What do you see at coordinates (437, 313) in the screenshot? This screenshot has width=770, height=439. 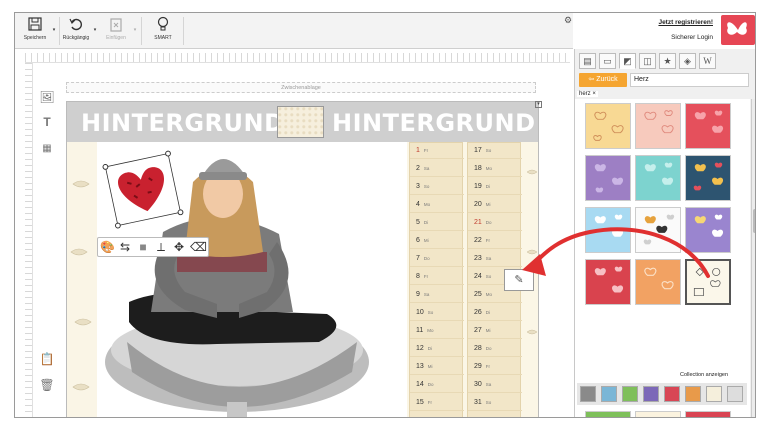 I see `calendar-day: 10 So` at bounding box center [437, 313].